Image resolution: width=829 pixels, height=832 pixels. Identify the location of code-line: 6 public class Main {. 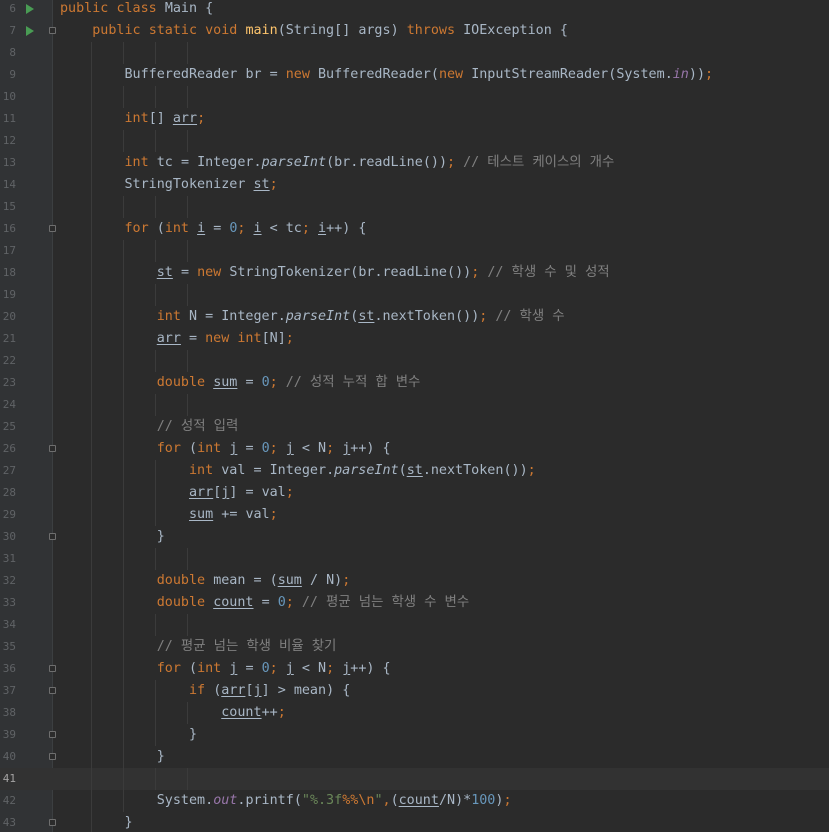
(414, 10).